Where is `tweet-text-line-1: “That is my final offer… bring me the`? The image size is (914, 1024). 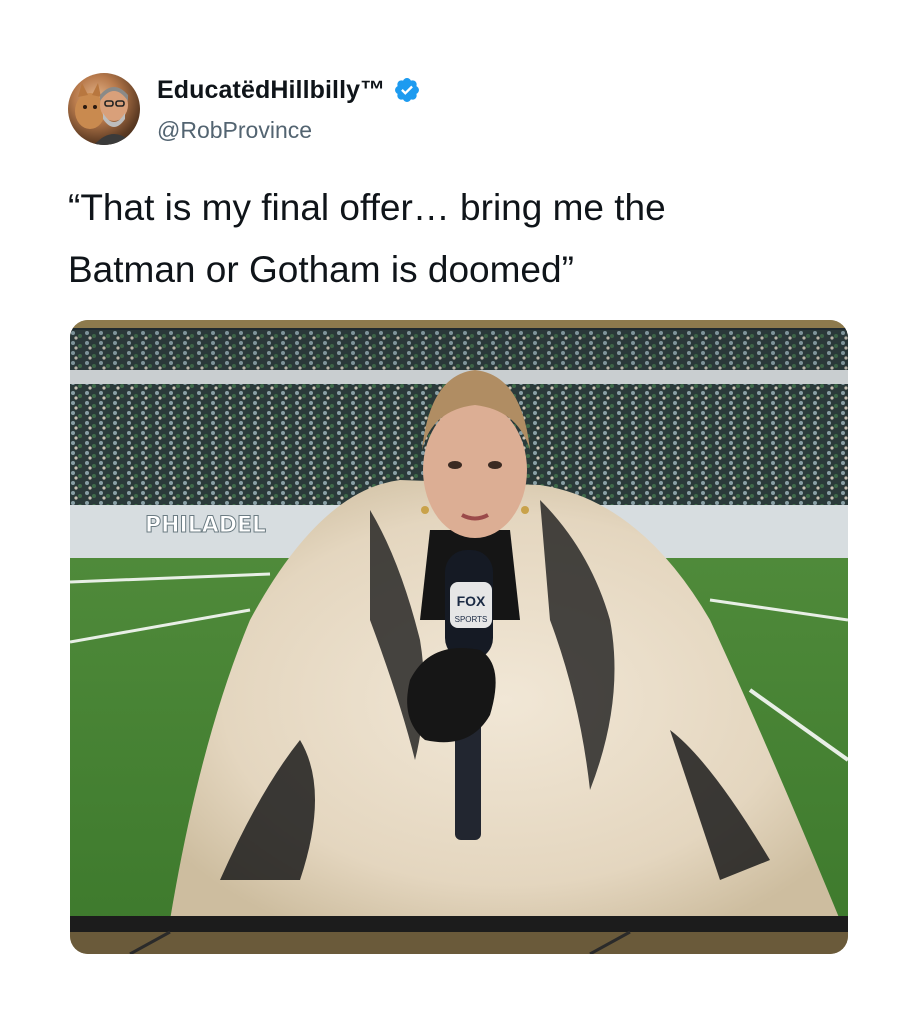 tweet-text-line-1: “That is my final offer… bring me the is located at coordinates (367, 207).